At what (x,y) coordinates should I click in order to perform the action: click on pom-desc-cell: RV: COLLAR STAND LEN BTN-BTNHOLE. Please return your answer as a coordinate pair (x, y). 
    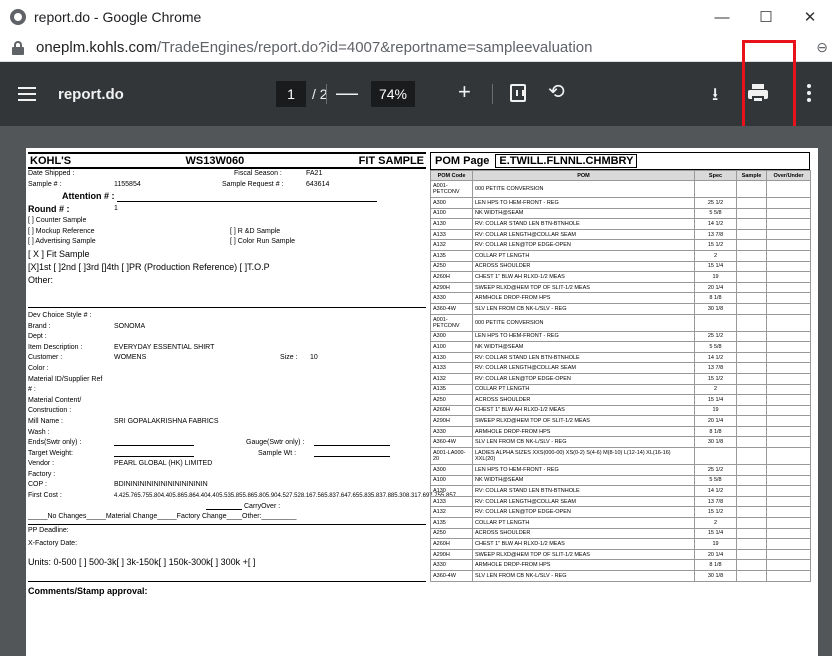
    Looking at the image, I should click on (583, 224).